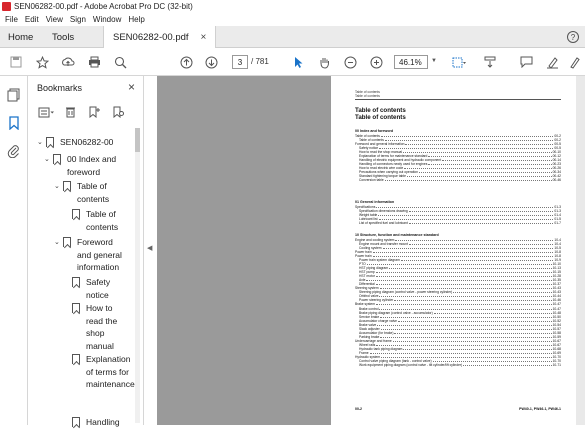  What do you see at coordinates (211, 62) in the screenshot?
I see `next-page-icon` at bounding box center [211, 62].